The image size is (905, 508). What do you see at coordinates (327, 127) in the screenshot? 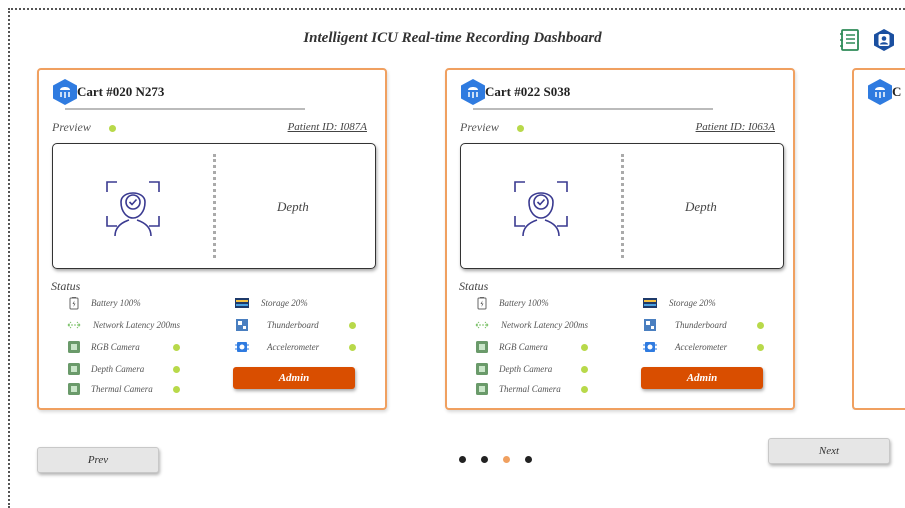
I see `patient-id-link: Patient ID: I087A` at bounding box center [327, 127].